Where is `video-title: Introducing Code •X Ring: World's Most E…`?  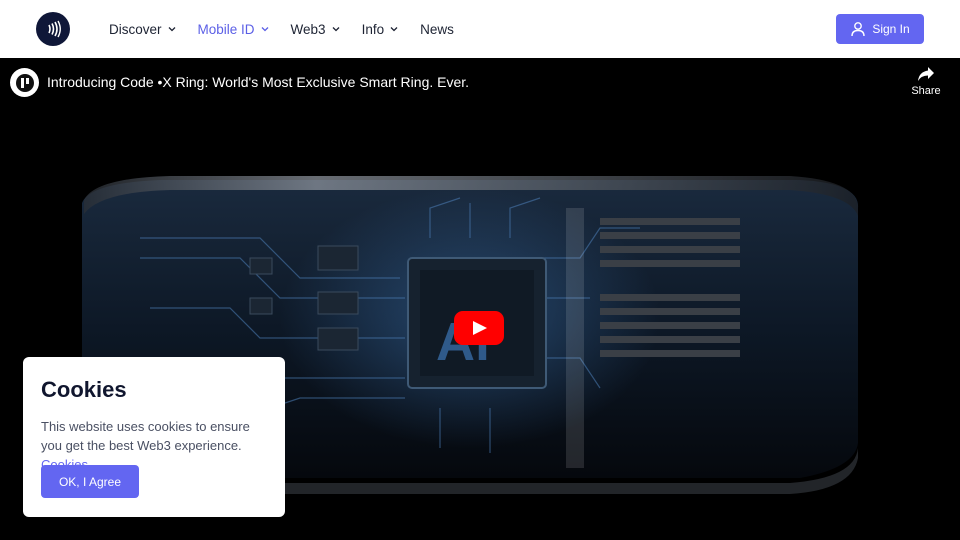 video-title: Introducing Code •X Ring: World's Most E… is located at coordinates (258, 82).